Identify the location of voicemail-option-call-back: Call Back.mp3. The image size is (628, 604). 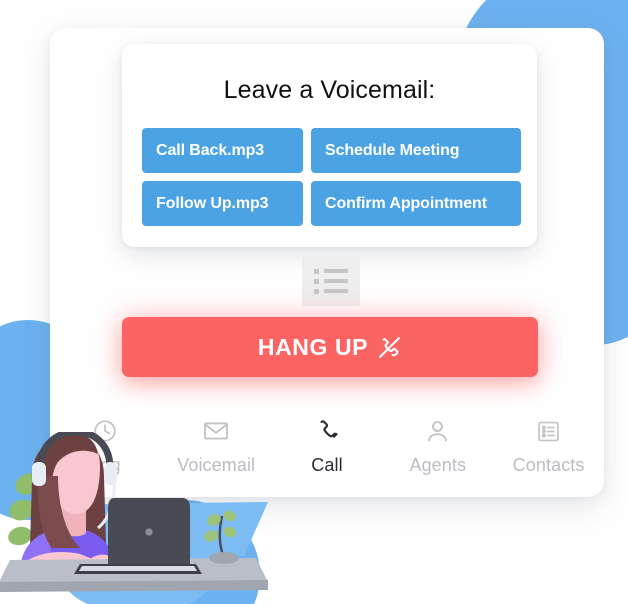
(222, 150).